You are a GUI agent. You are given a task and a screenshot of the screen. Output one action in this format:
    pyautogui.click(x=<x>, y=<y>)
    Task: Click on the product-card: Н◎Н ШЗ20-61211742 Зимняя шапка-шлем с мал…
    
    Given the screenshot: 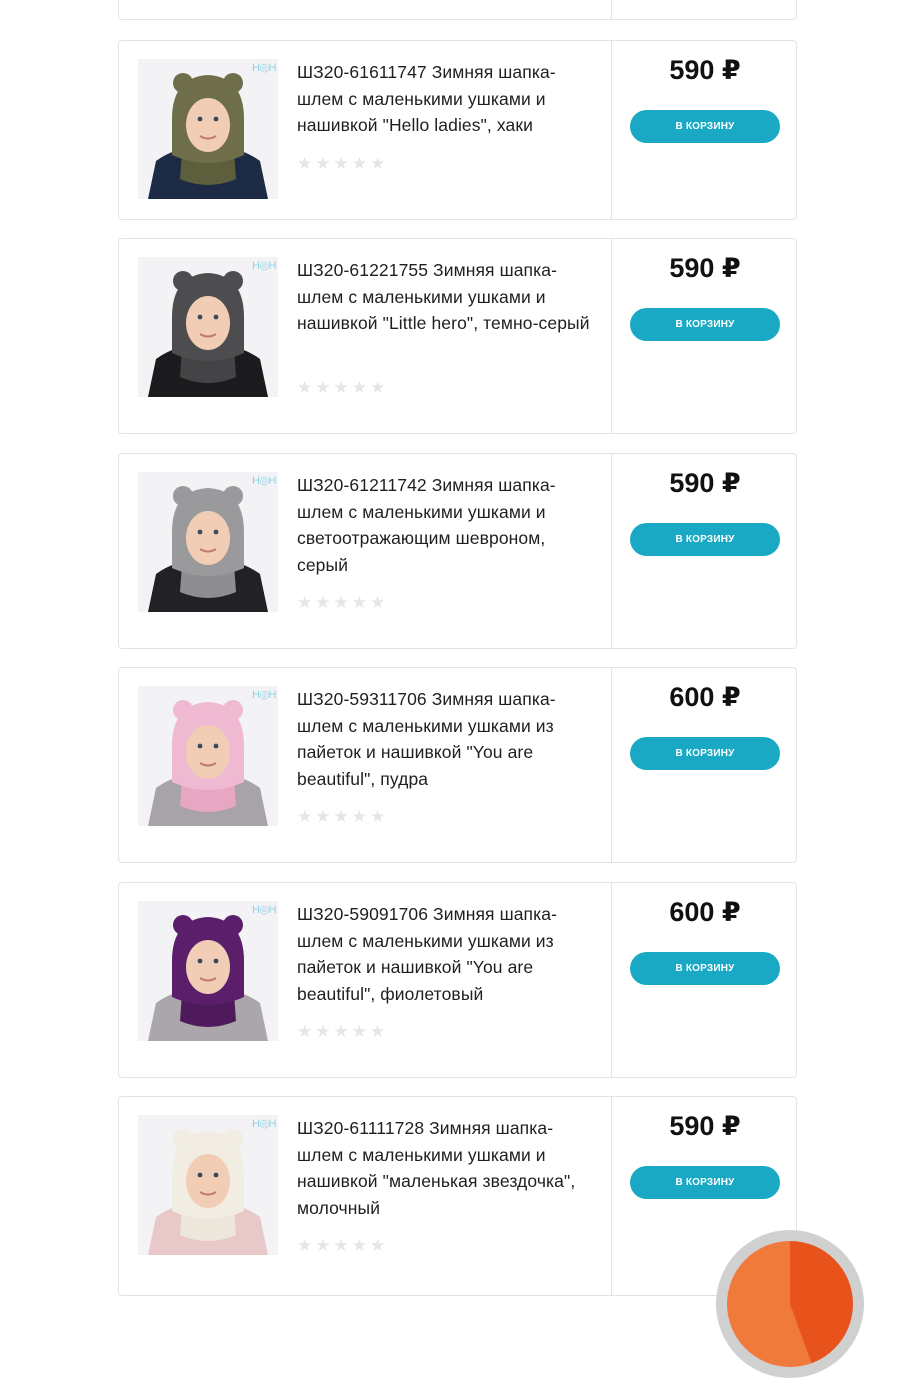 What is the action you would take?
    pyautogui.click(x=457, y=551)
    